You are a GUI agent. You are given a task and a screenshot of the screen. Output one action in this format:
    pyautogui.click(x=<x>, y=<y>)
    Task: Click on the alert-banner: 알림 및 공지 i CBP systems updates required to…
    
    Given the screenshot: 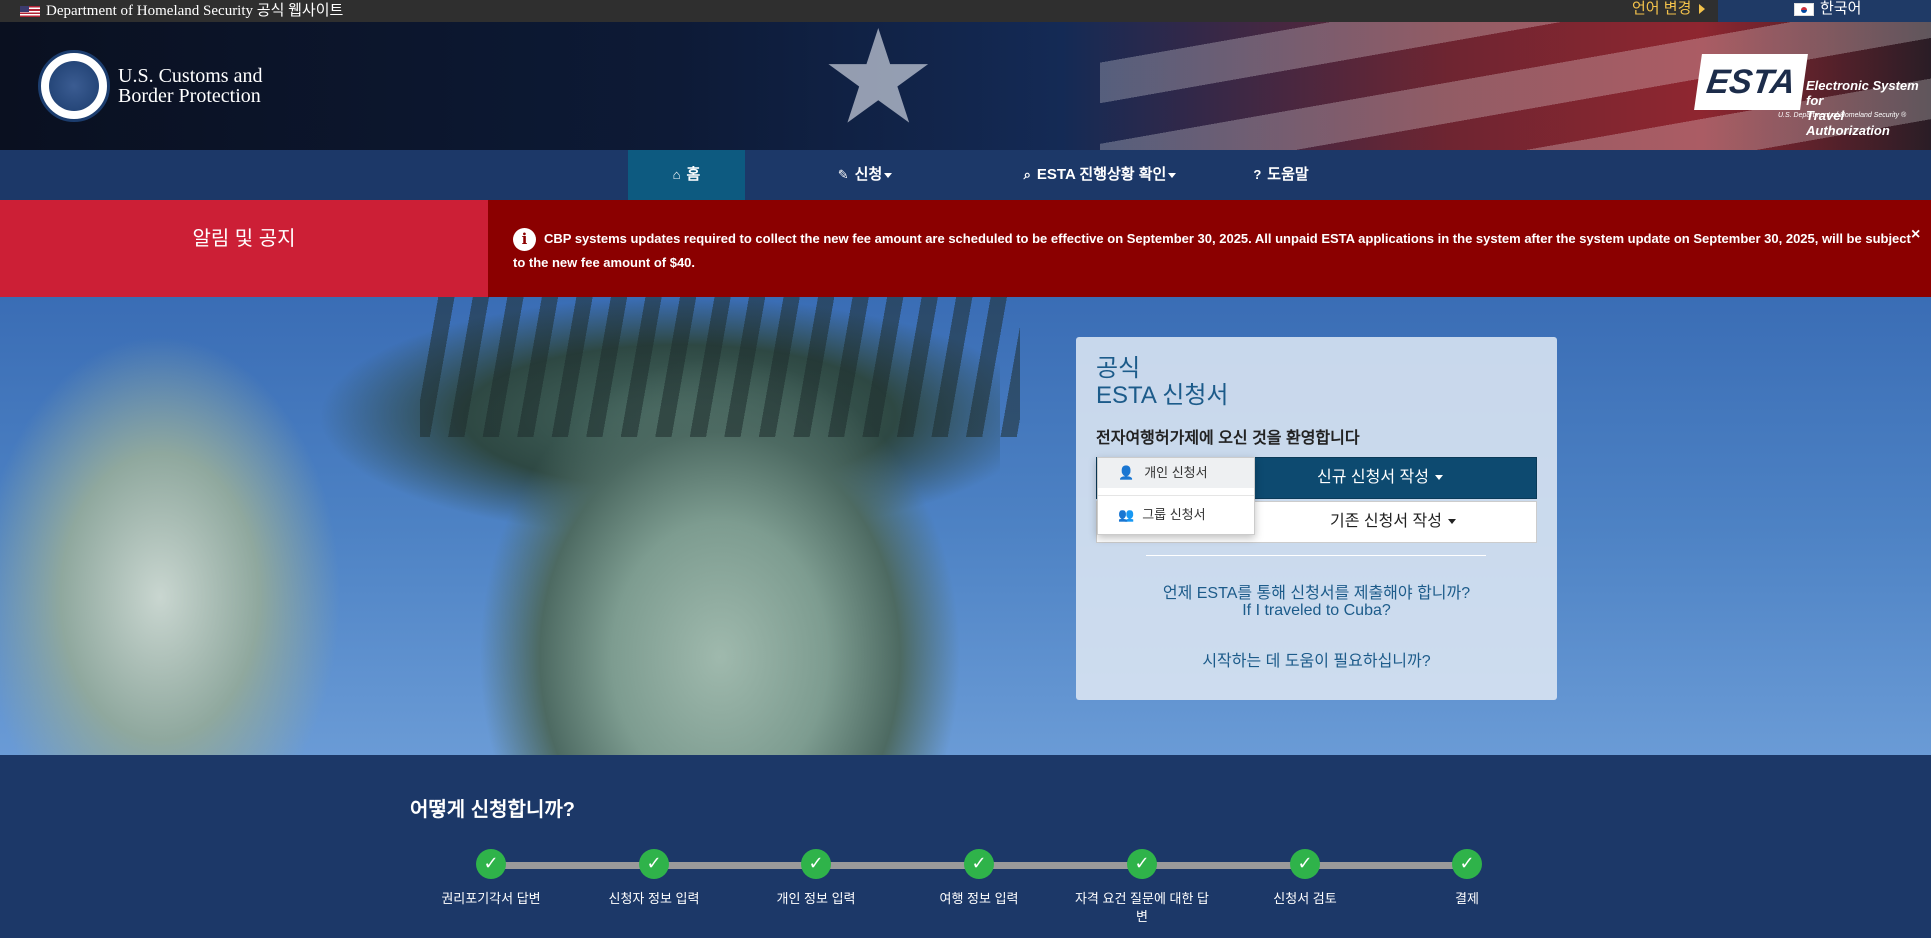 What is the action you would take?
    pyautogui.click(x=965, y=248)
    